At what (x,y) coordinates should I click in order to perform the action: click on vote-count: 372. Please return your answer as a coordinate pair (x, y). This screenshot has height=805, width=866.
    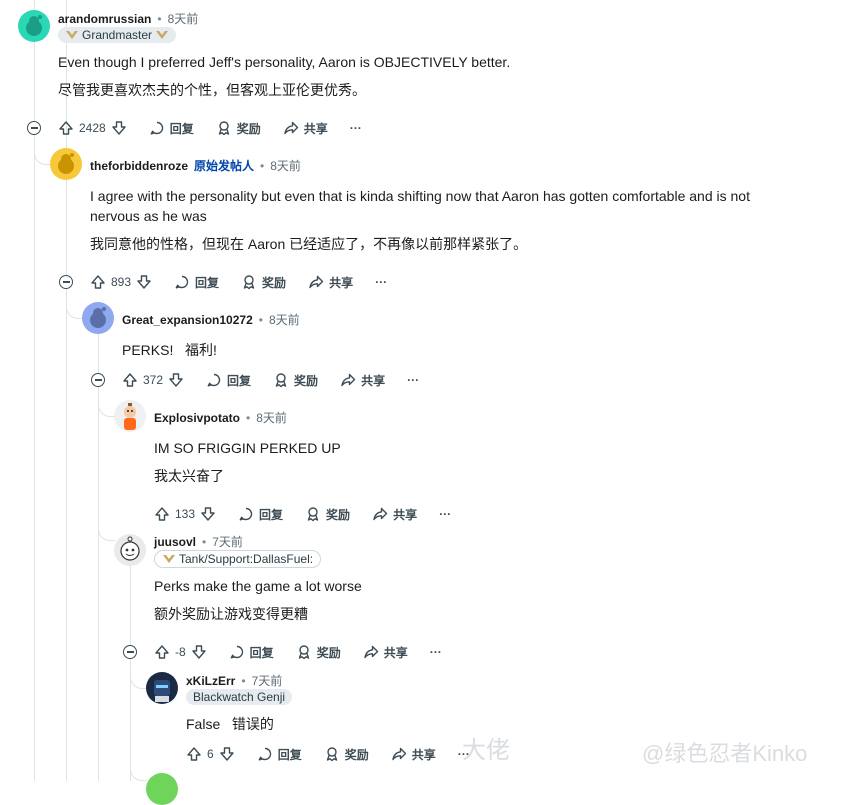
    Looking at the image, I should click on (153, 380).